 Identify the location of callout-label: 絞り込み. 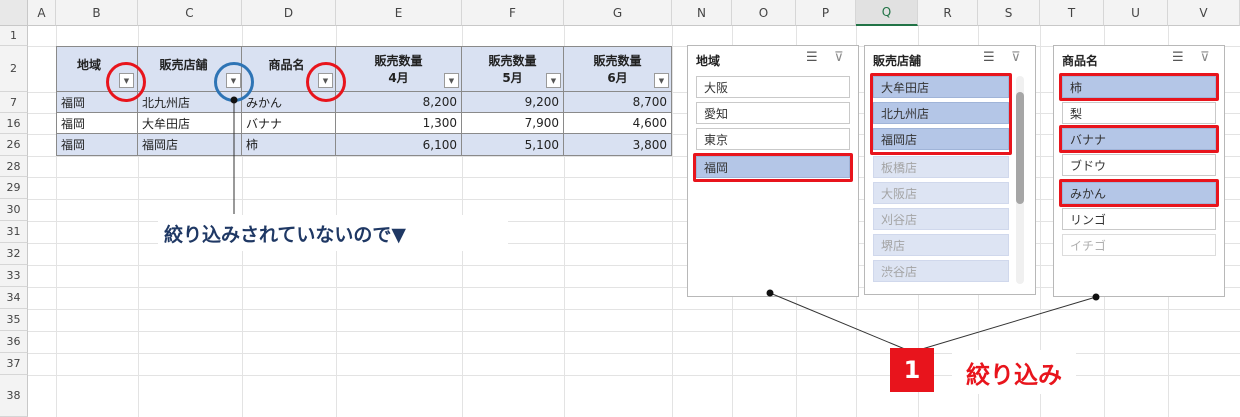
(1014, 372).